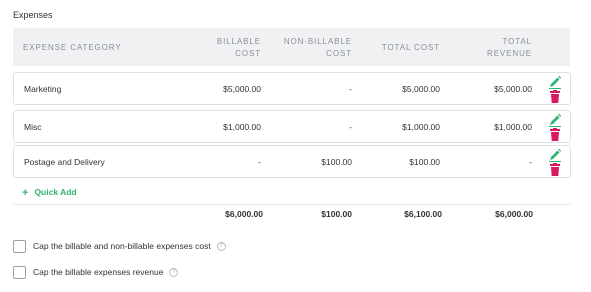 Image resolution: width=591 pixels, height=292 pixels. What do you see at coordinates (509, 48) in the screenshot?
I see `header-total-revenue: TOTAL REVENUE` at bounding box center [509, 48].